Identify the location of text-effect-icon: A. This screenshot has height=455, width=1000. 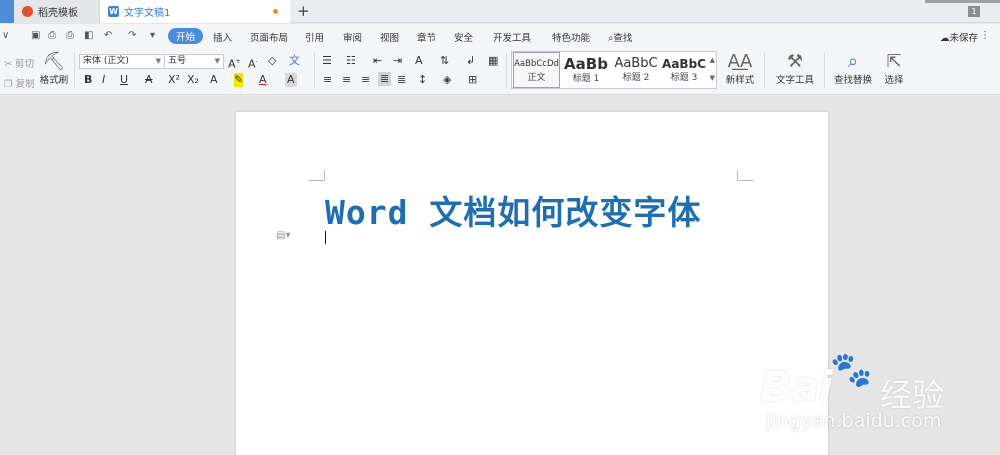
(214, 80).